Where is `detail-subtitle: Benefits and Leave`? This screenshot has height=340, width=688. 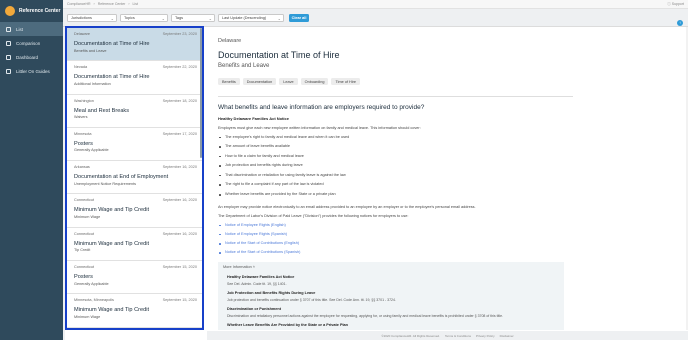 detail-subtitle: Benefits and Leave is located at coordinates (244, 66).